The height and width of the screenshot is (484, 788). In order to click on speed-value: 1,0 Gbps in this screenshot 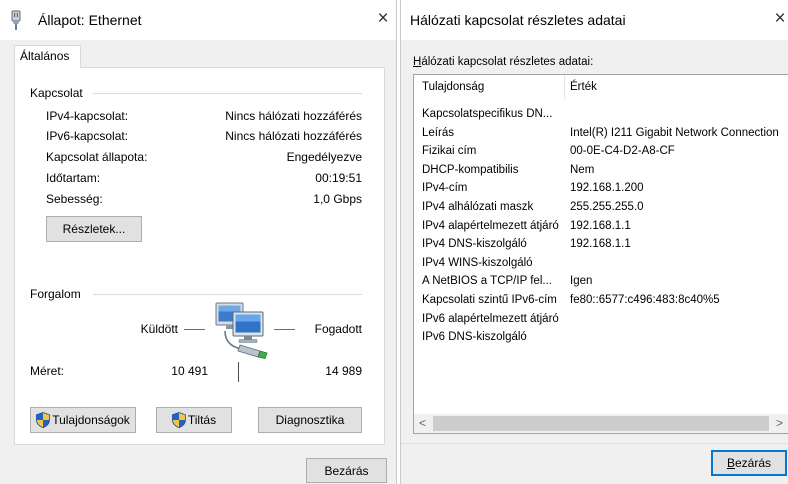, I will do `click(337, 199)`.